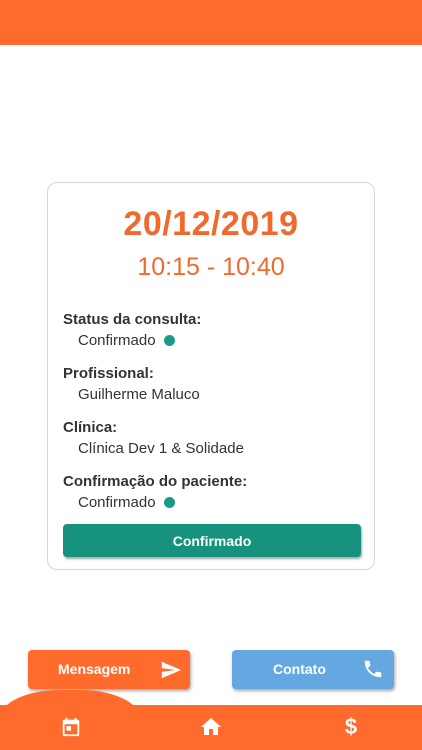 The image size is (422, 750). What do you see at coordinates (212, 540) in the screenshot?
I see `confirmed-button: Confirmado` at bounding box center [212, 540].